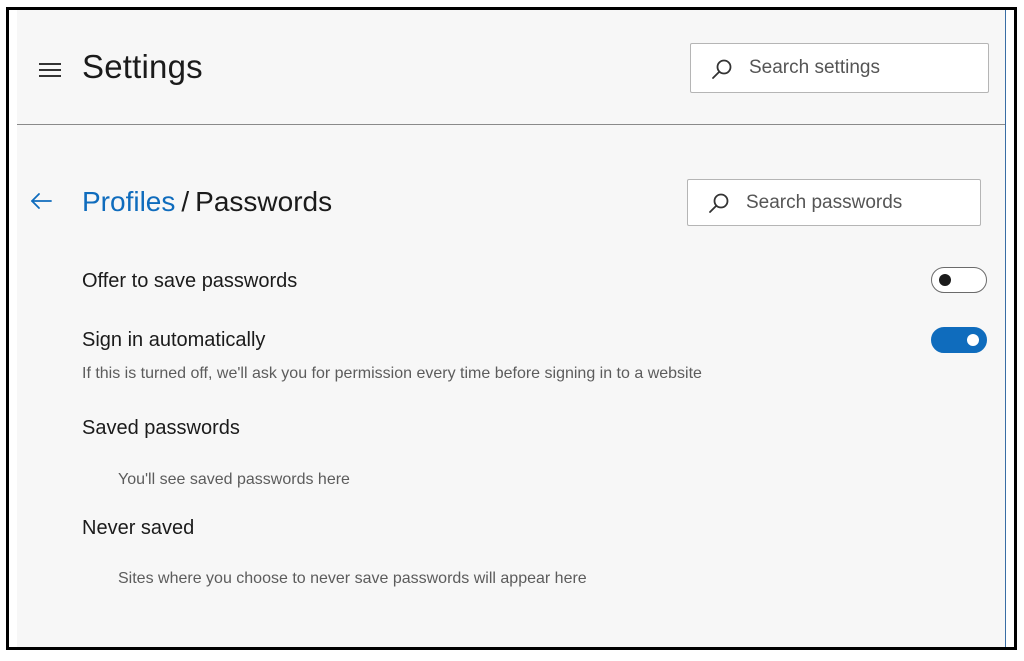 The width and height of the screenshot is (1024, 661). Describe the element at coordinates (41, 201) in the screenshot. I see `back-arrow-icon` at that location.